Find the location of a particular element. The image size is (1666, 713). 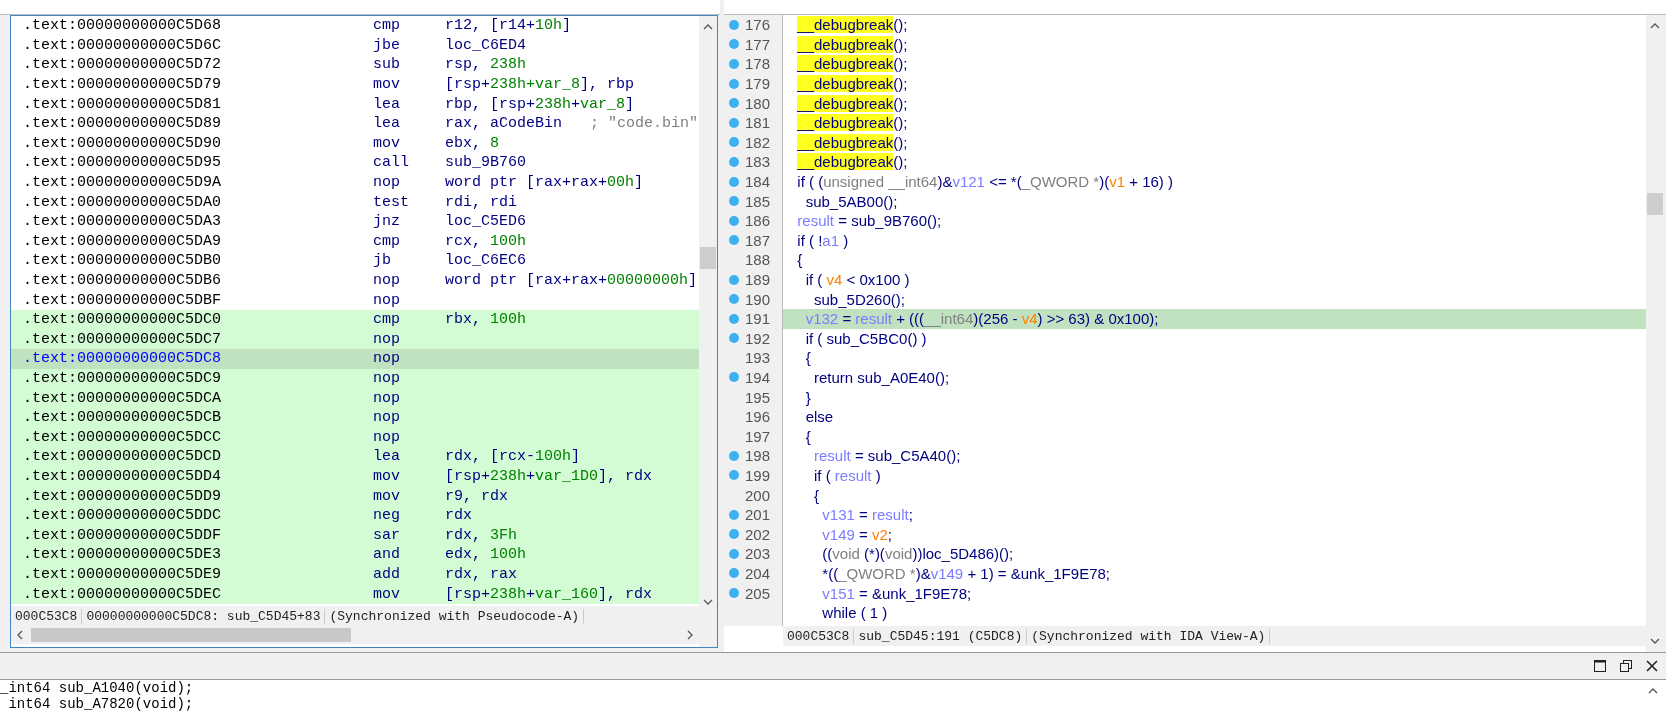

listing-row: .text:00000000000C5DE9 add rdx, rax is located at coordinates (355, 574).